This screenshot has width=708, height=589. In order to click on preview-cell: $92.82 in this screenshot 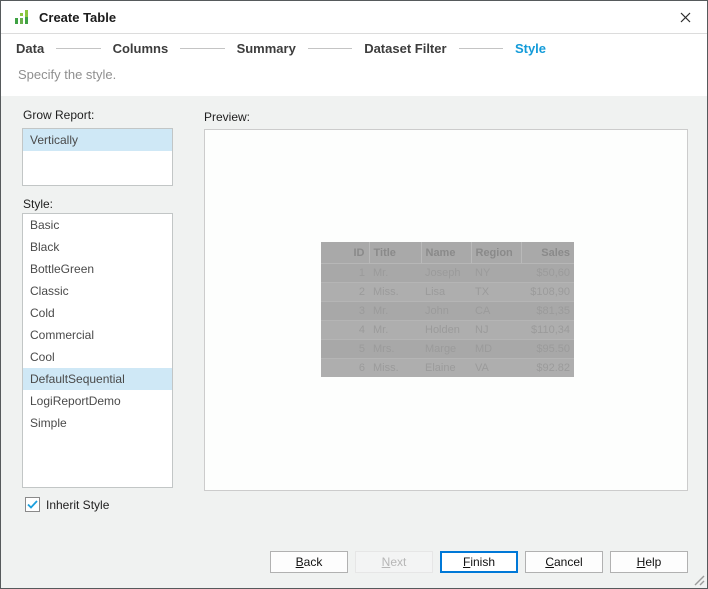, I will do `click(553, 368)`.